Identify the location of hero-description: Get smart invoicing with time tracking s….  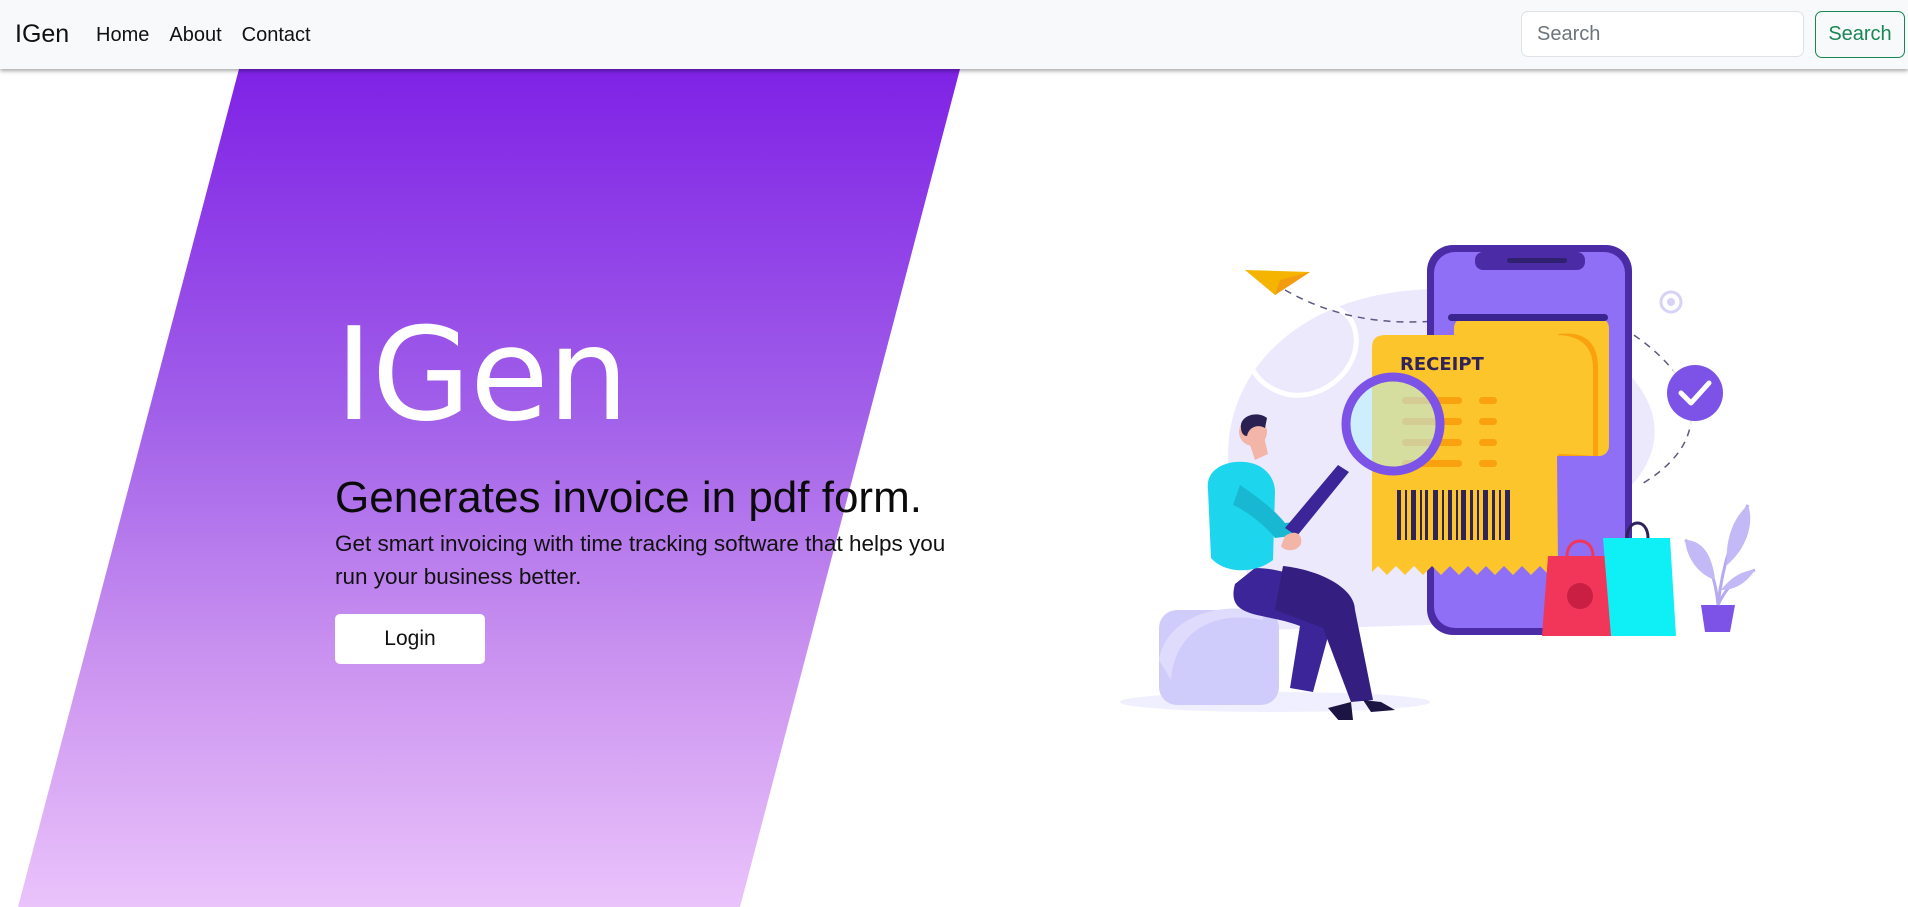
(640, 560).